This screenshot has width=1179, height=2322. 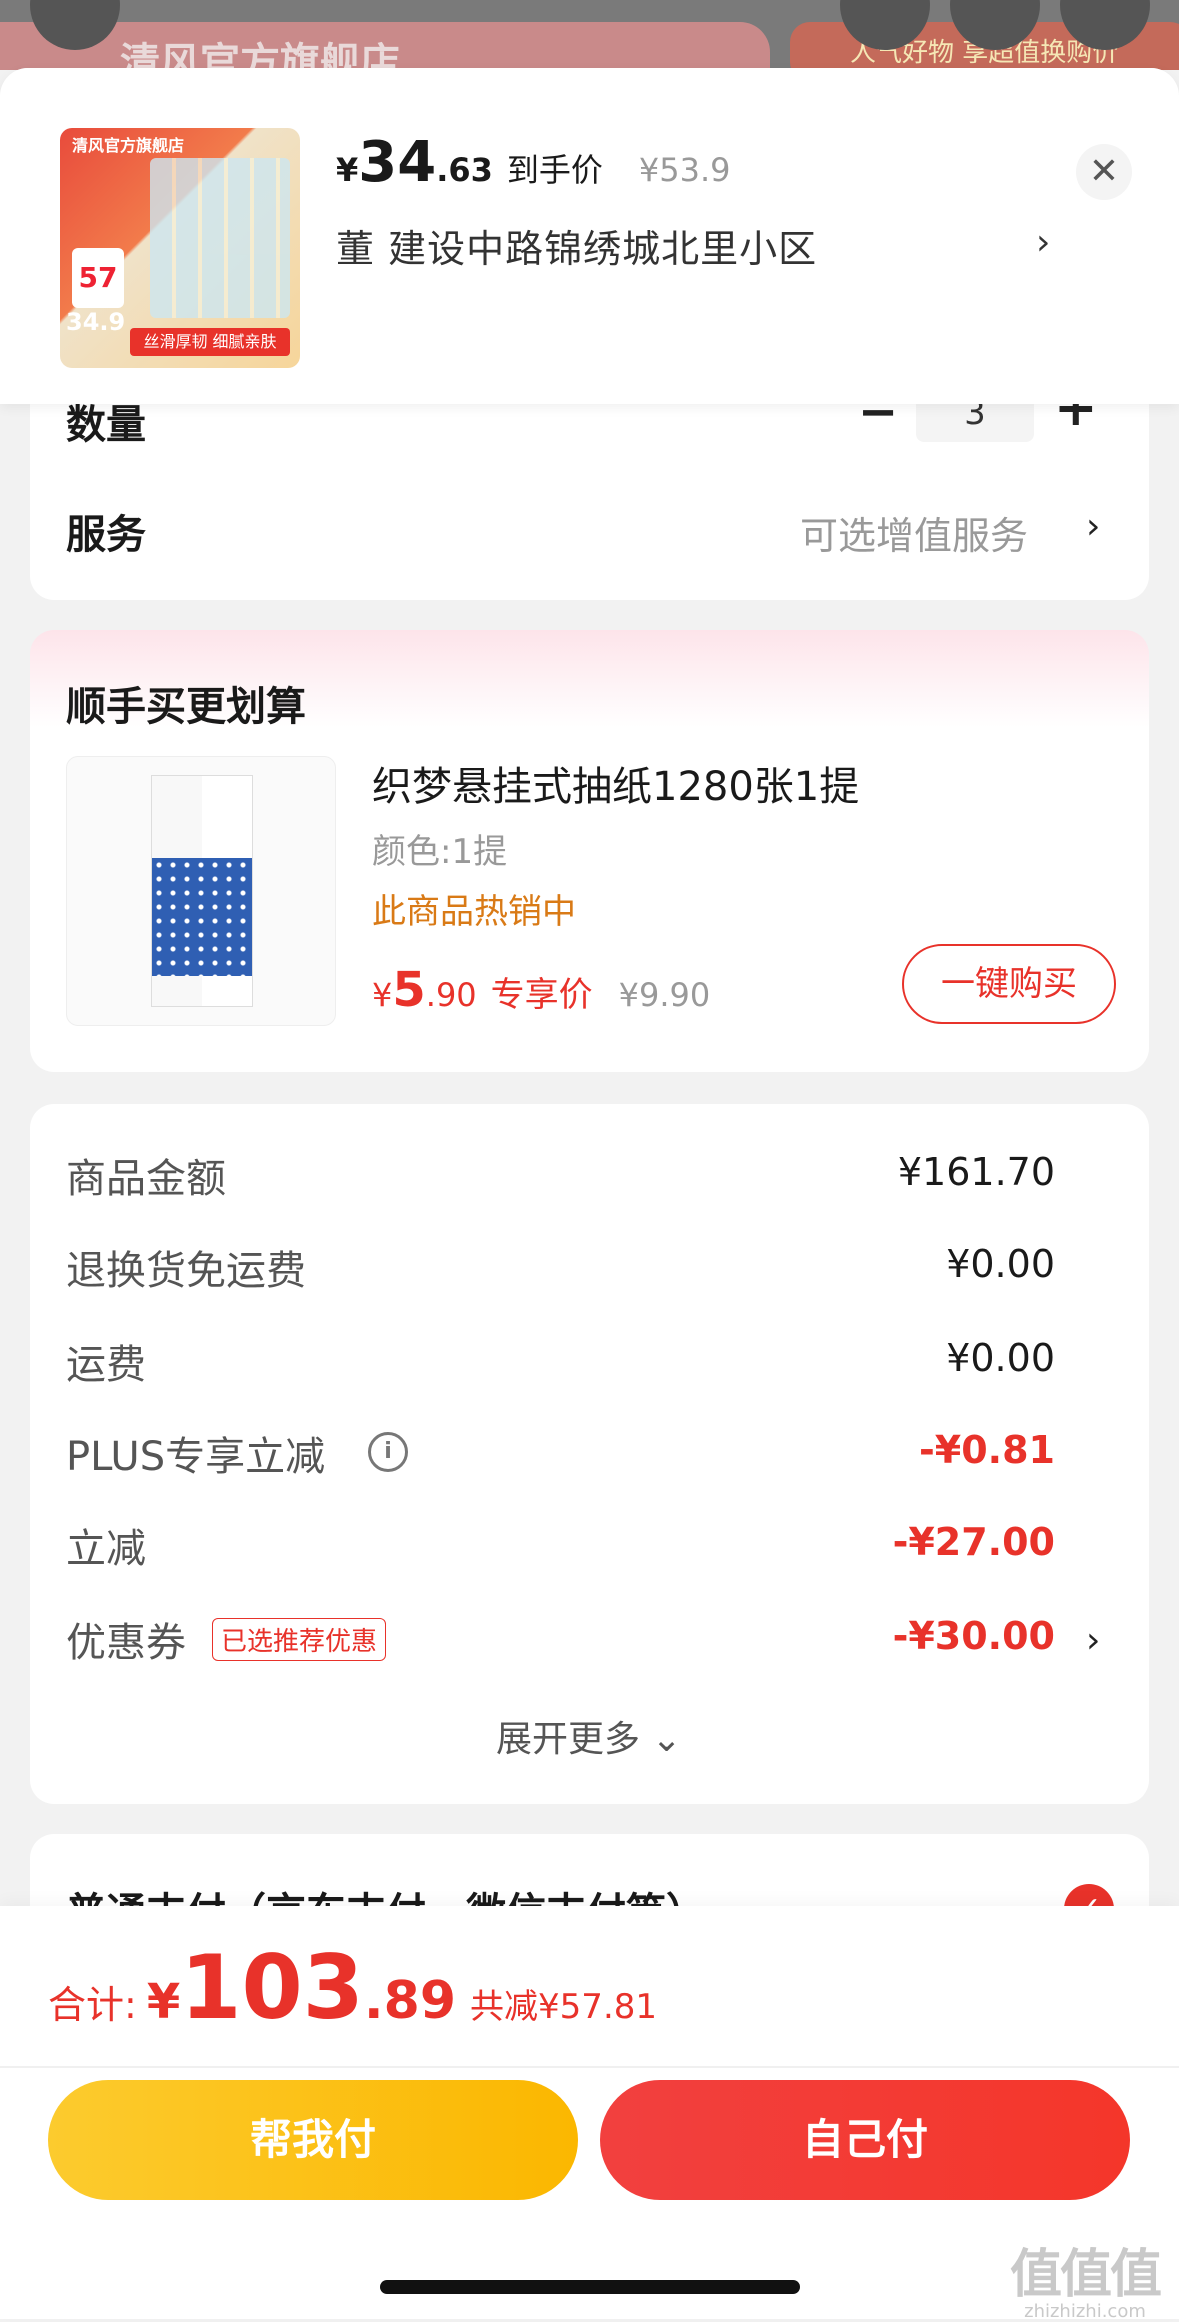 I want to click on summary-value-coupon: -¥30.00, so click(x=974, y=1636).